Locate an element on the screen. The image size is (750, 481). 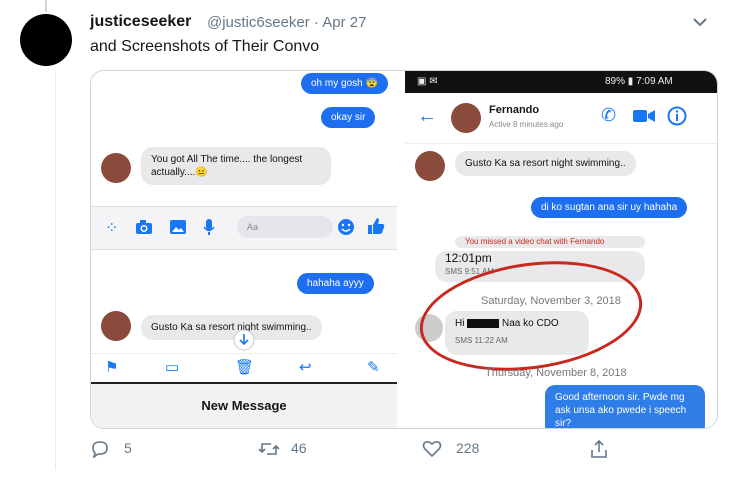
compose-icon: ✎ is located at coordinates (373, 367).